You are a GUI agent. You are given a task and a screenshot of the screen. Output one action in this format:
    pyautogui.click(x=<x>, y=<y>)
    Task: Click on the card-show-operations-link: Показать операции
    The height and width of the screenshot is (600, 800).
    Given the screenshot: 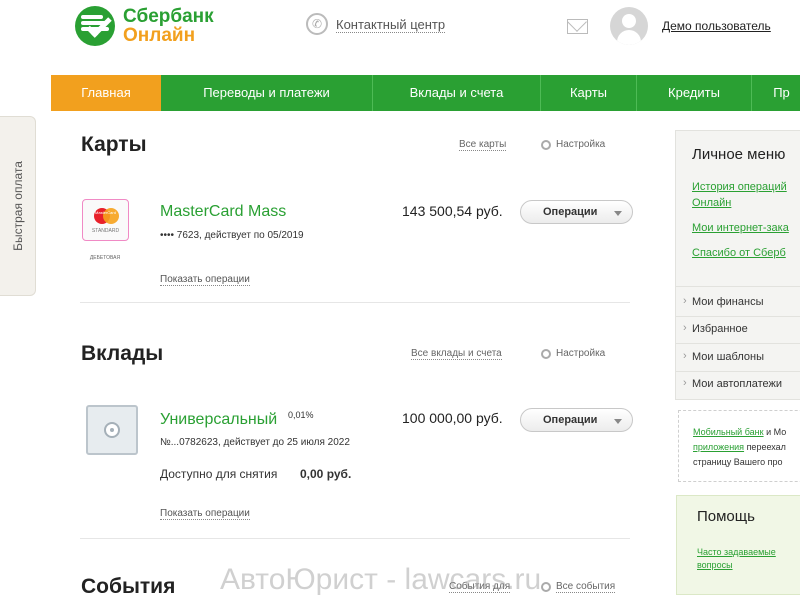 What is the action you would take?
    pyautogui.click(x=205, y=280)
    